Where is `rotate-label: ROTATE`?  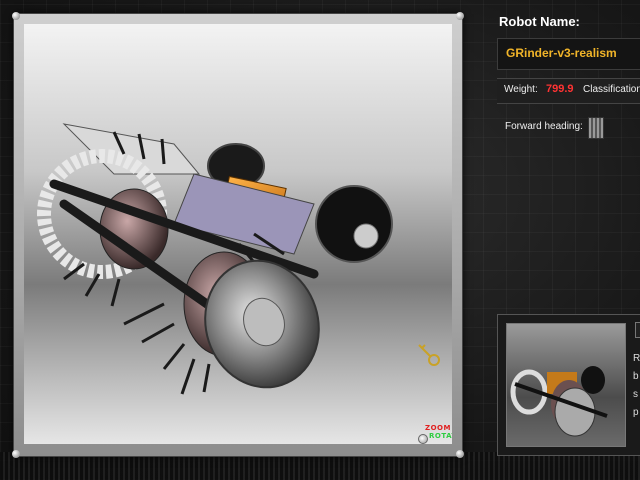 rotate-label: ROTATE is located at coordinates (440, 436).